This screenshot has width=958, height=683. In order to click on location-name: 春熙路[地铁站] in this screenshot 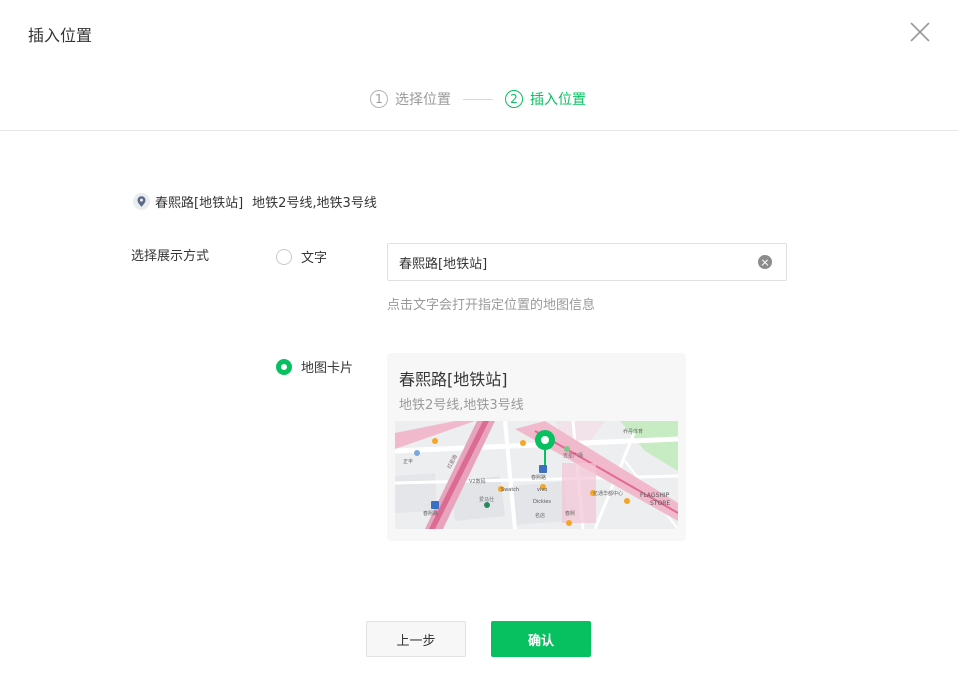, I will do `click(199, 203)`.